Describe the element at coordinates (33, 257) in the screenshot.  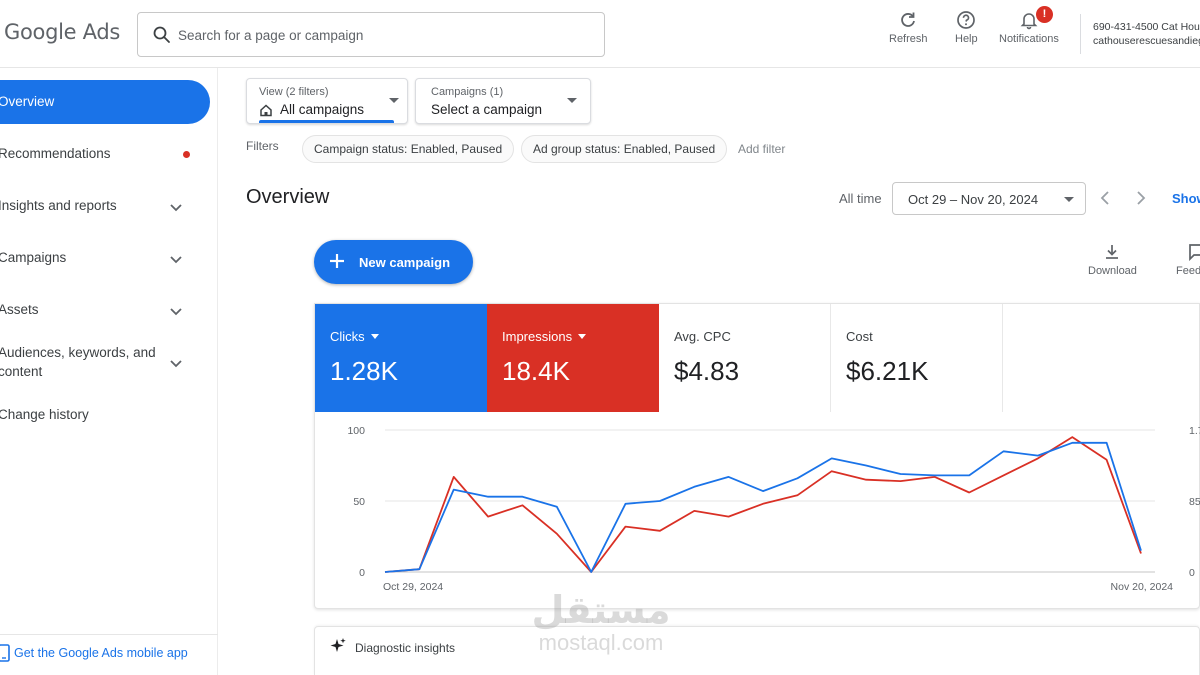
I see `sidebar-item-label: Campaigns` at that location.